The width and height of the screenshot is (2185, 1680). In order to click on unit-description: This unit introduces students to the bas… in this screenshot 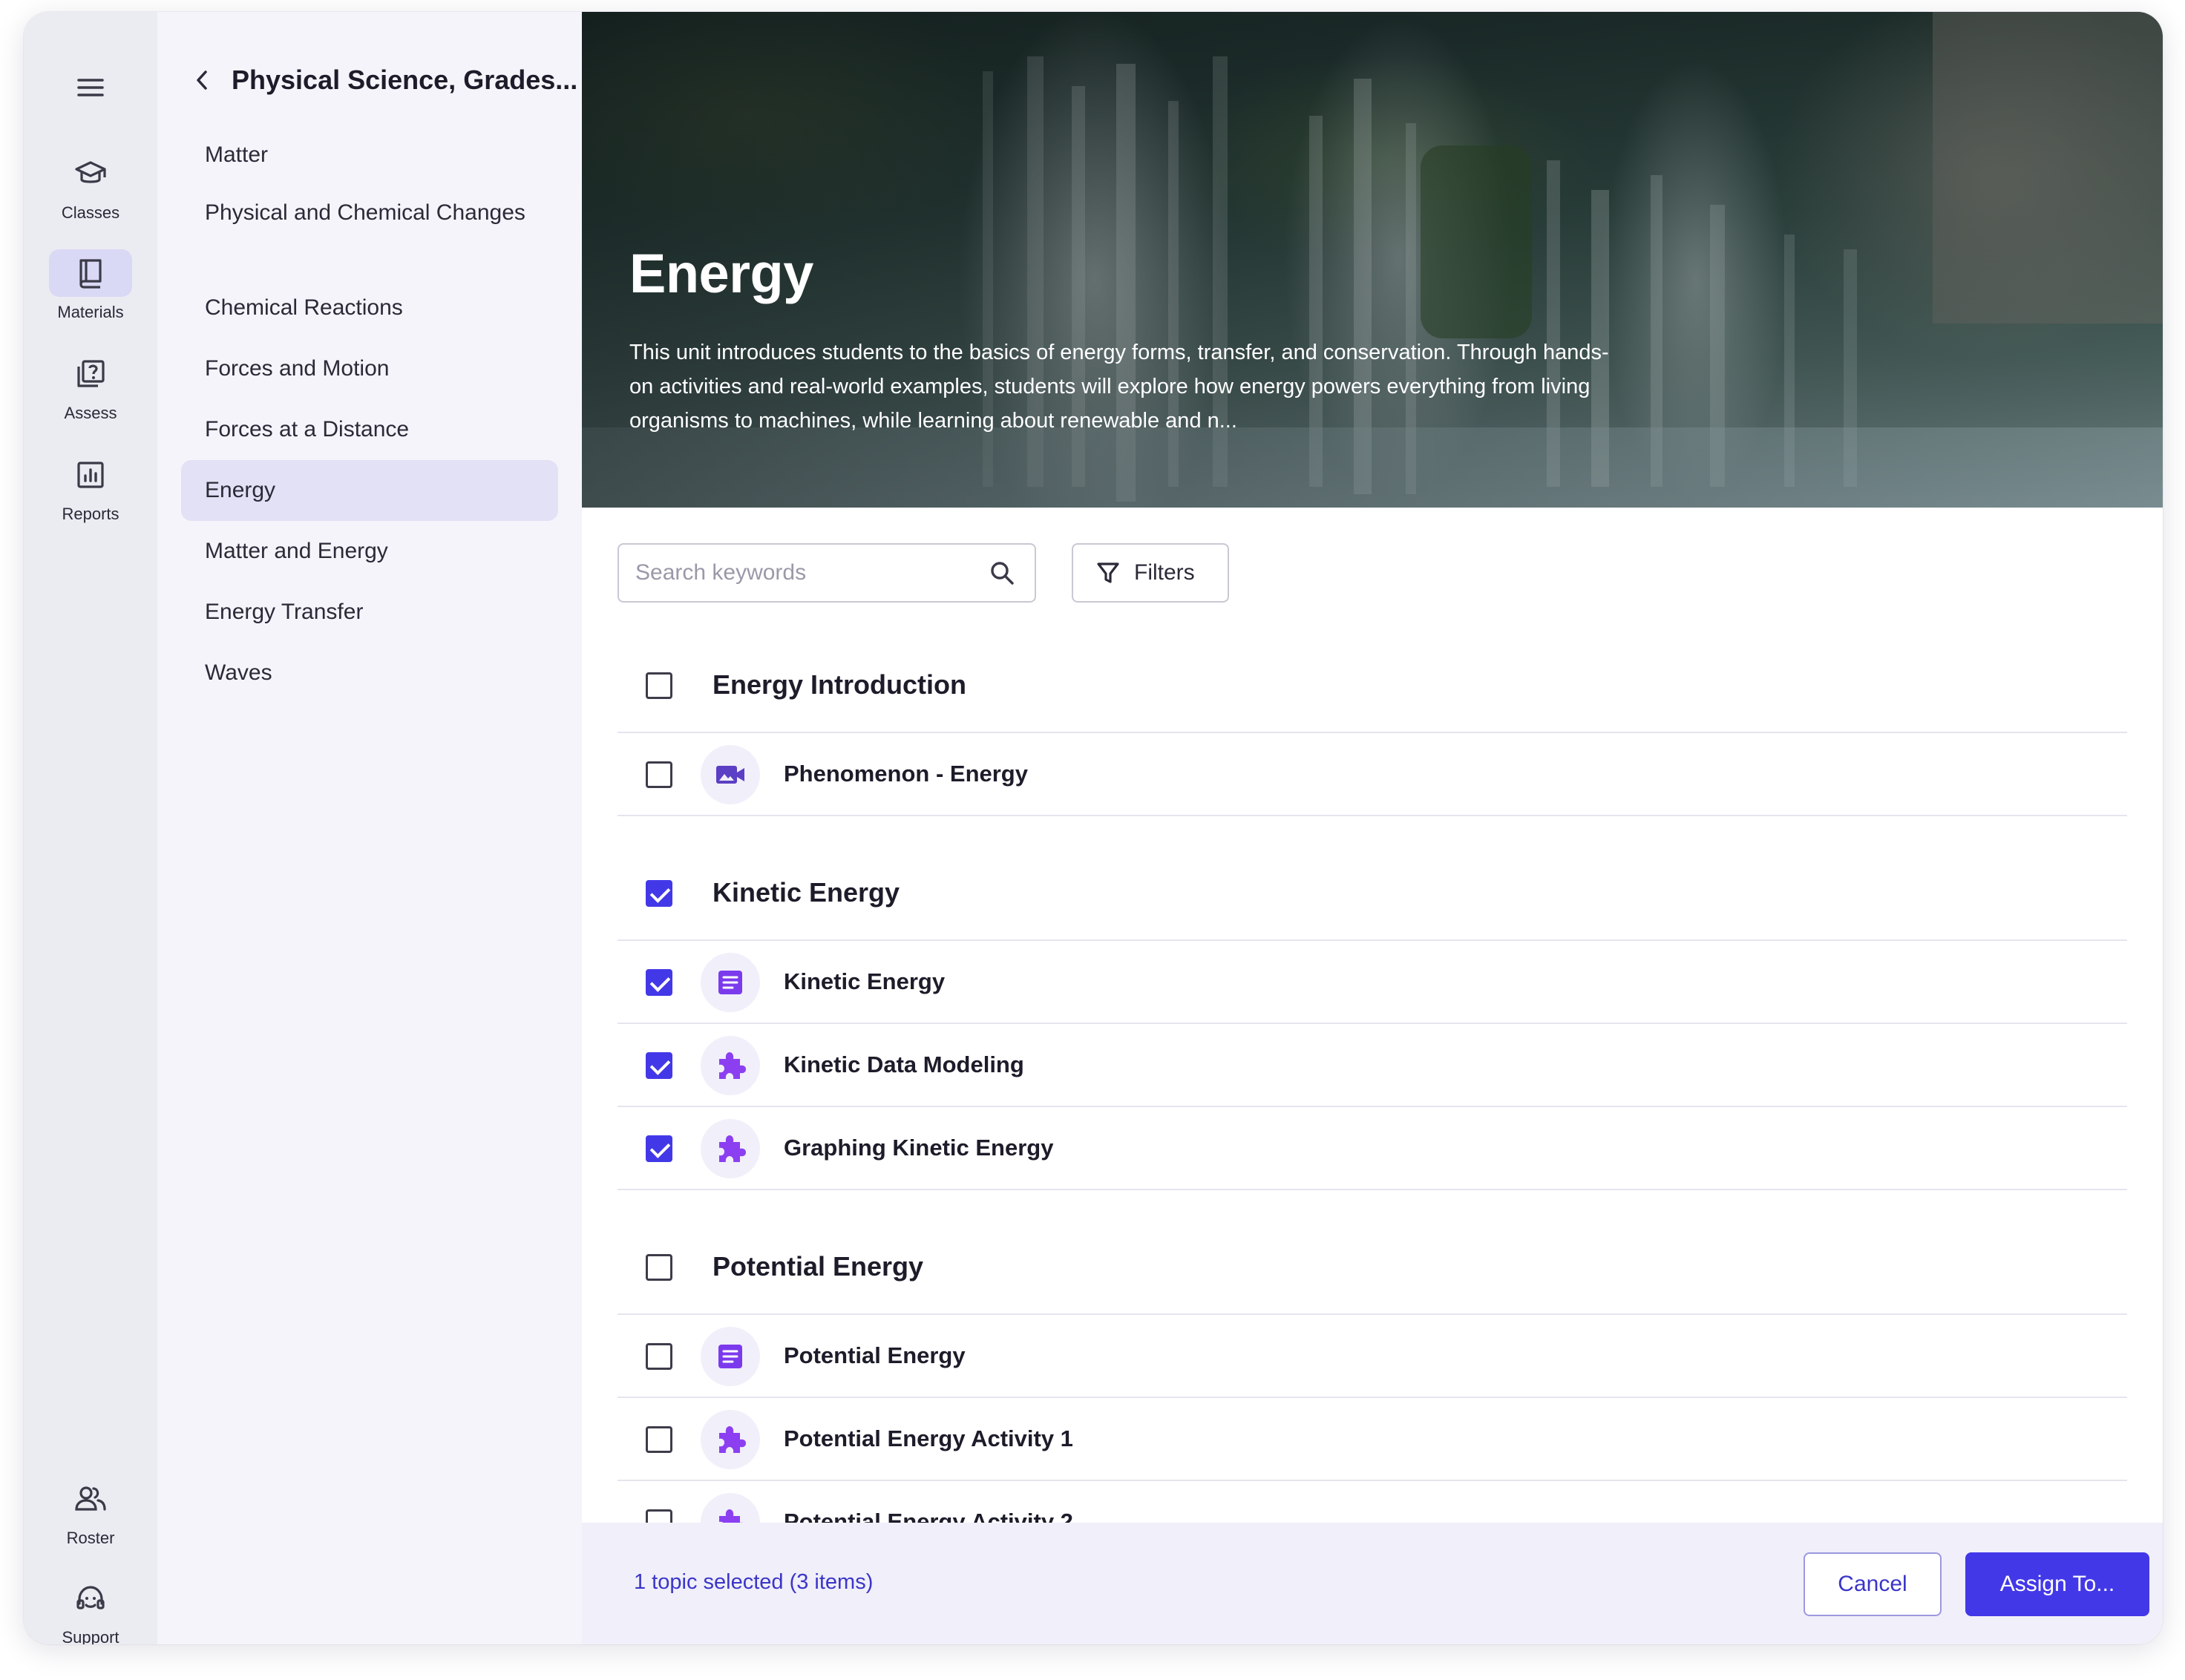, I will do `click(1119, 387)`.